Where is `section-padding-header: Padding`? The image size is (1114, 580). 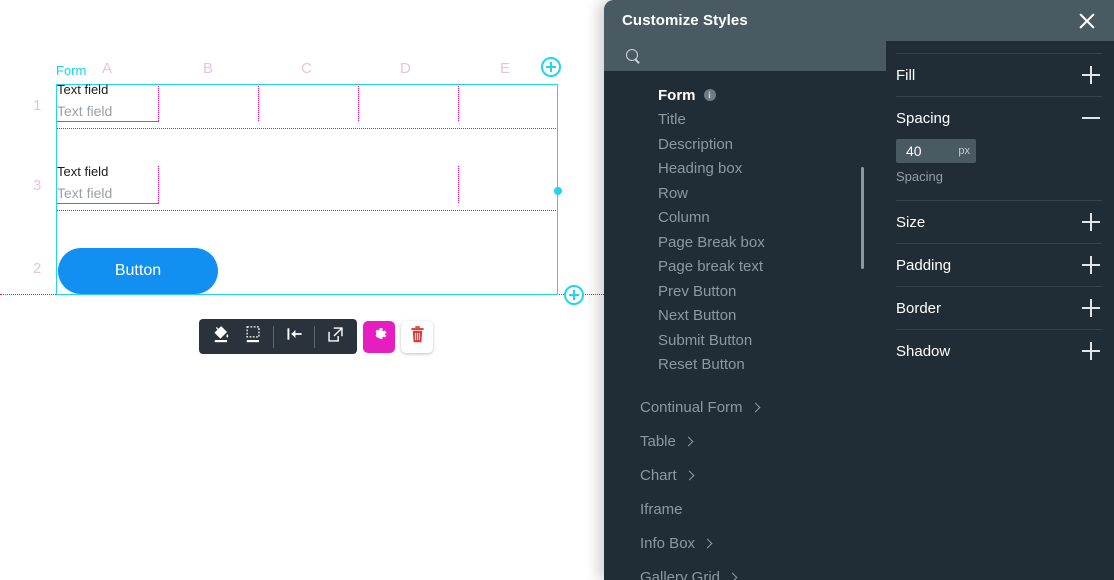 section-padding-header: Padding is located at coordinates (999, 265).